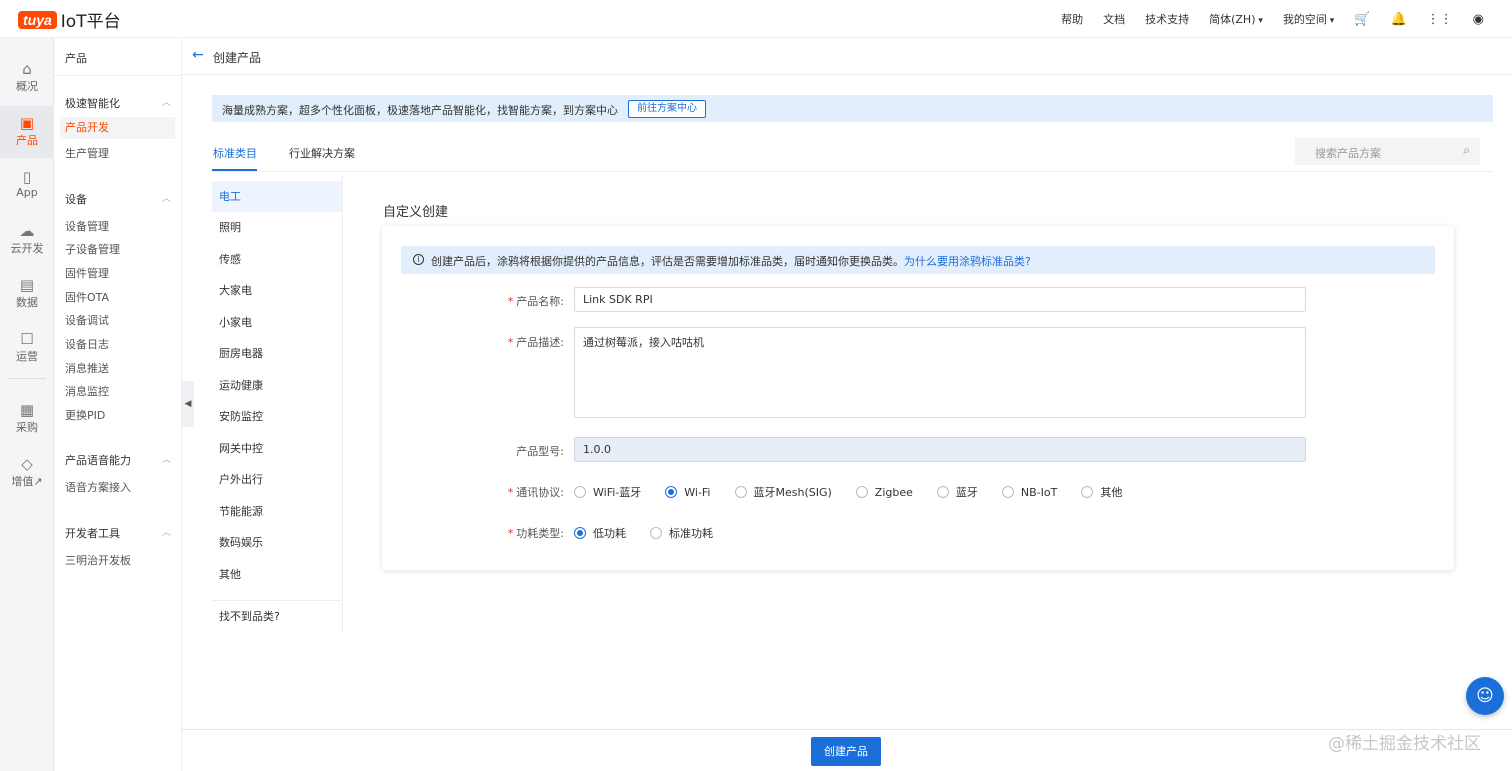 The image size is (1512, 771). I want to click on category-item: 传感, so click(277, 259).